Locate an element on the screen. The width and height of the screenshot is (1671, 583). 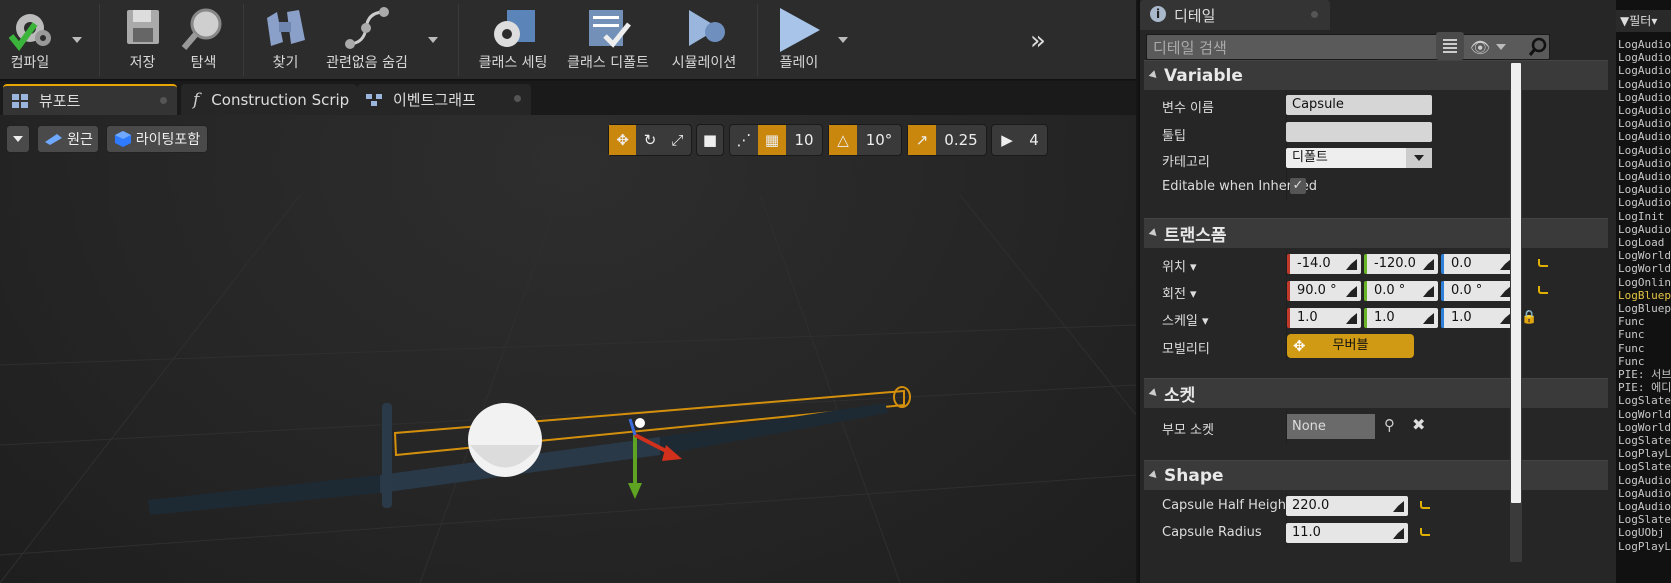
log-filter-button: ▼필터▾ is located at coordinates (1643, 21).